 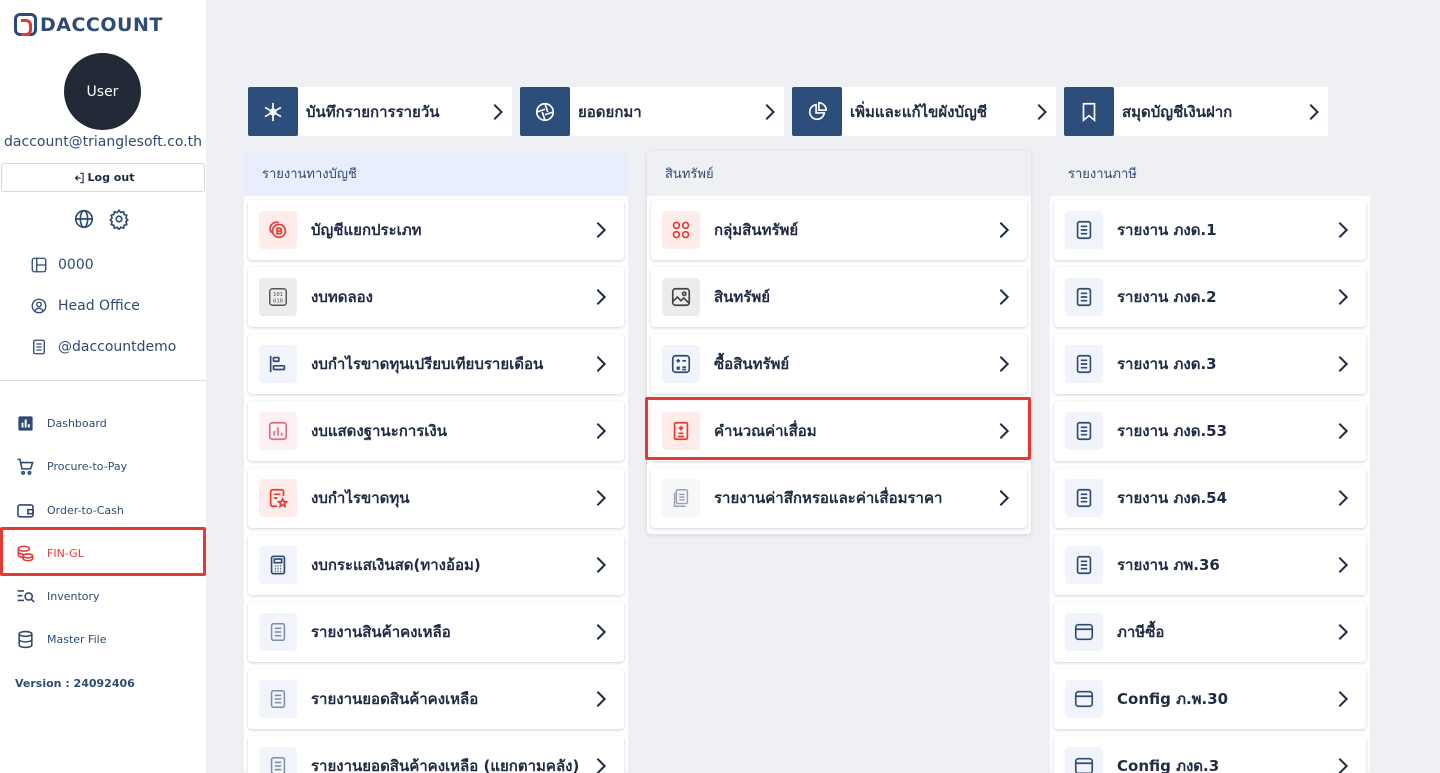 What do you see at coordinates (1141, 632) in the screenshot?
I see `item-label: ภาษีซื้อ` at bounding box center [1141, 632].